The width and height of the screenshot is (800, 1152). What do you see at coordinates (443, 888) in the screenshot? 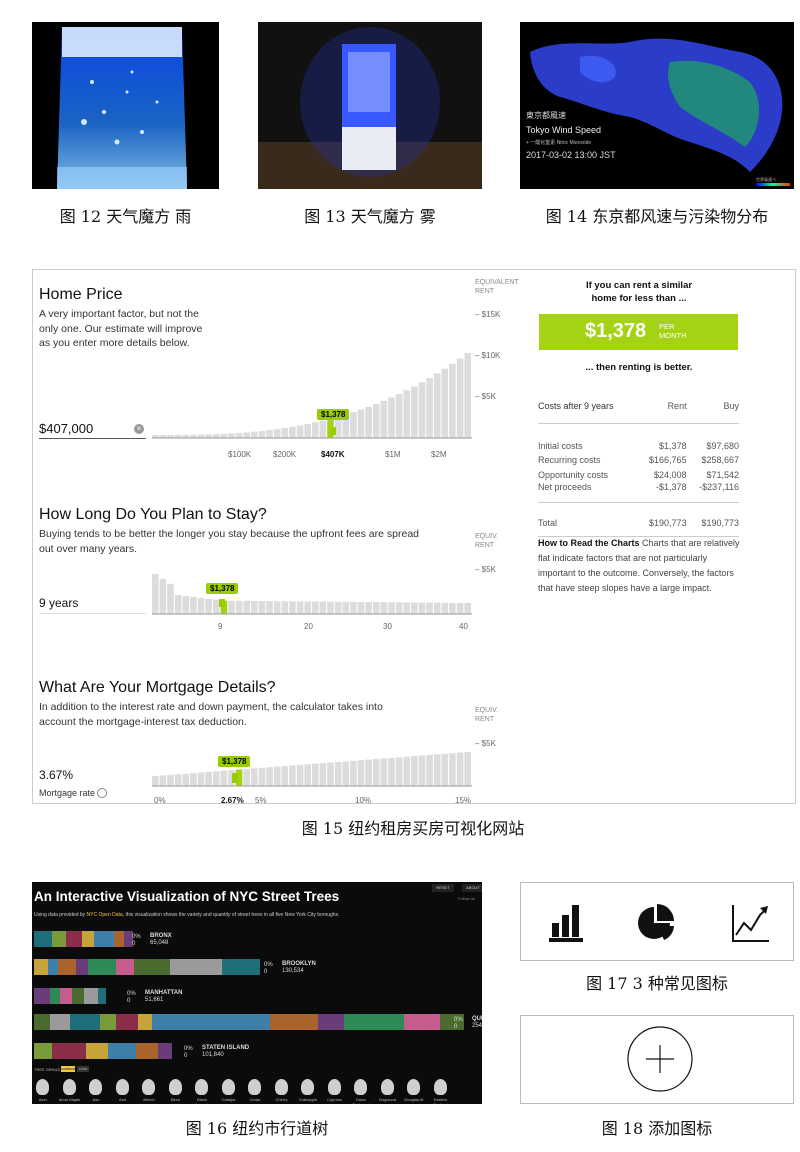
I see `reset-button: RESET` at bounding box center [443, 888].